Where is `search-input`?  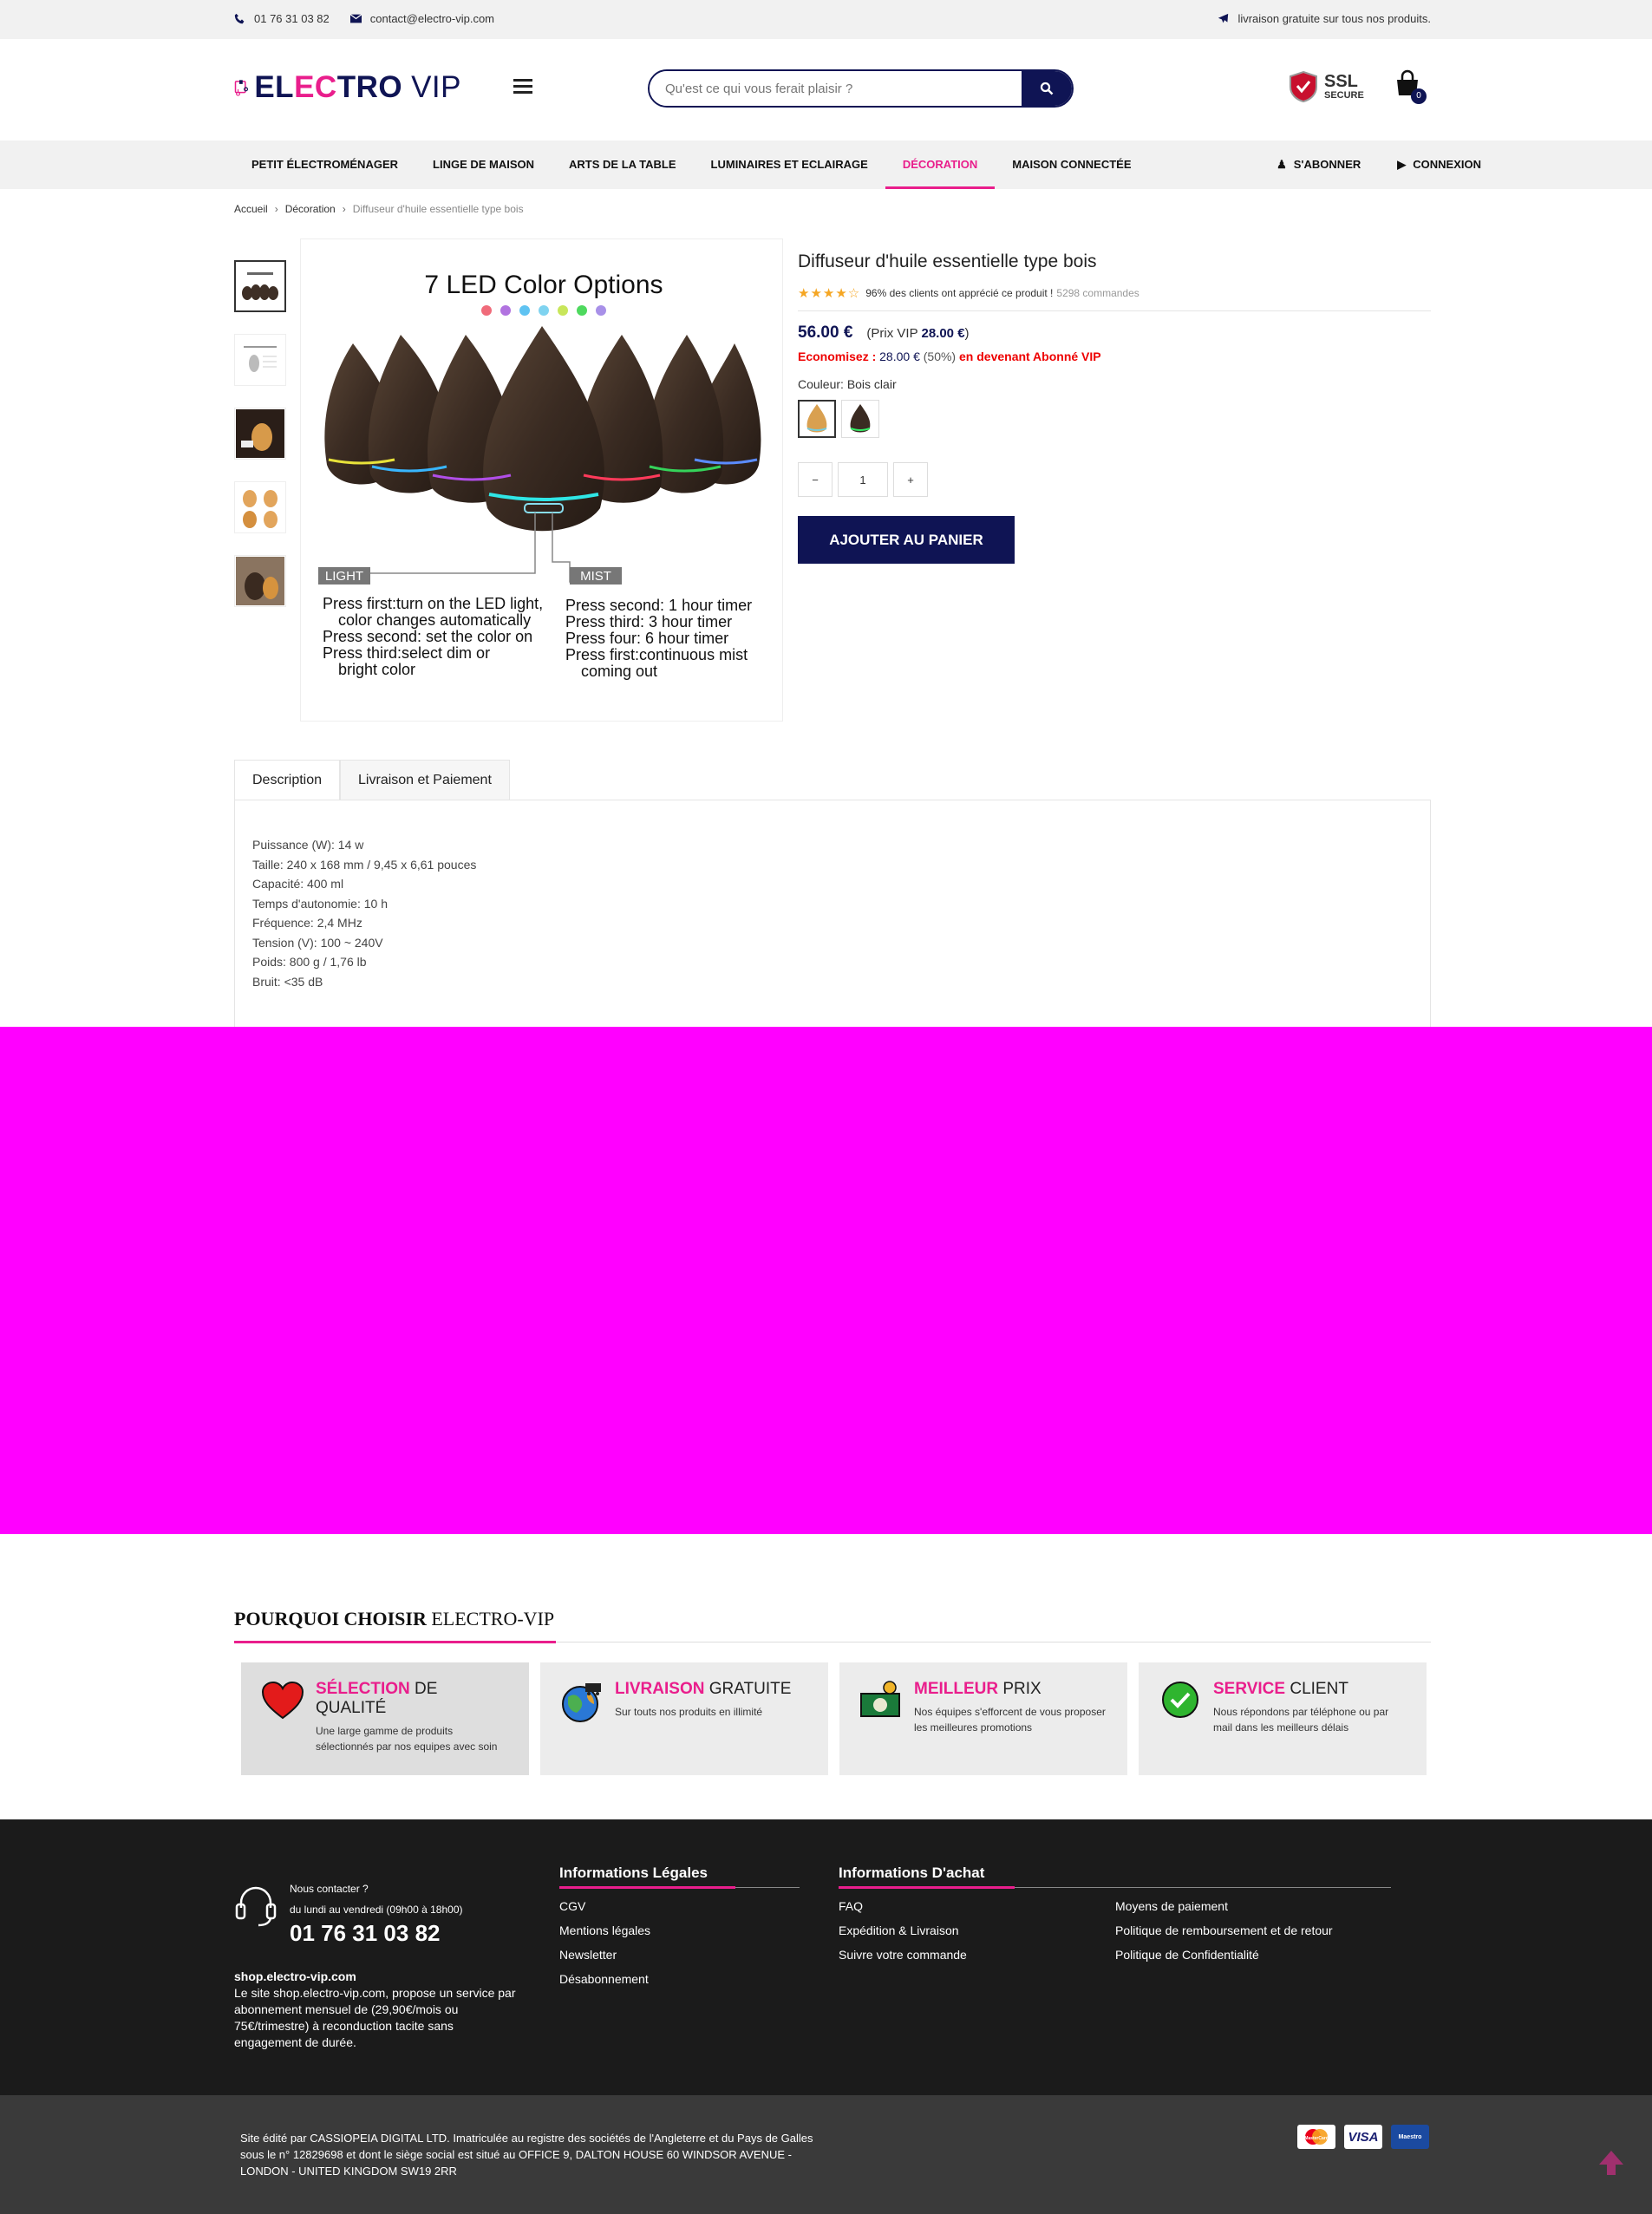
search-input is located at coordinates (836, 88).